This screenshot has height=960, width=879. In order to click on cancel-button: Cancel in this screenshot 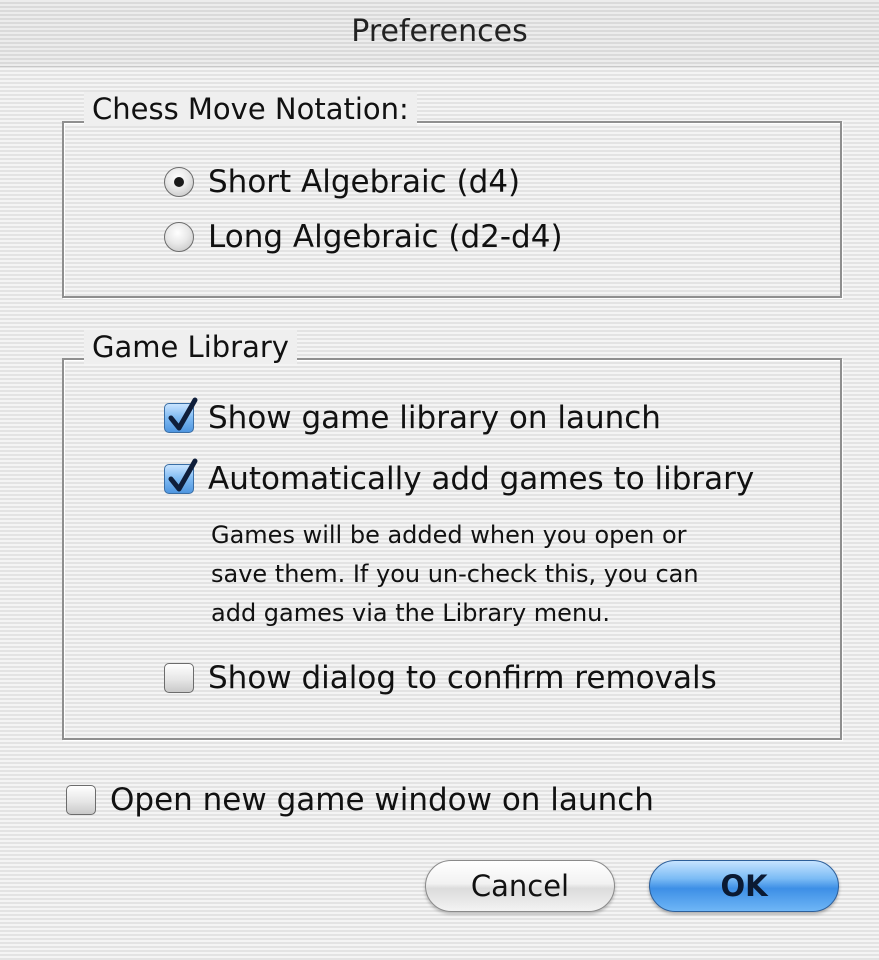, I will do `click(520, 886)`.